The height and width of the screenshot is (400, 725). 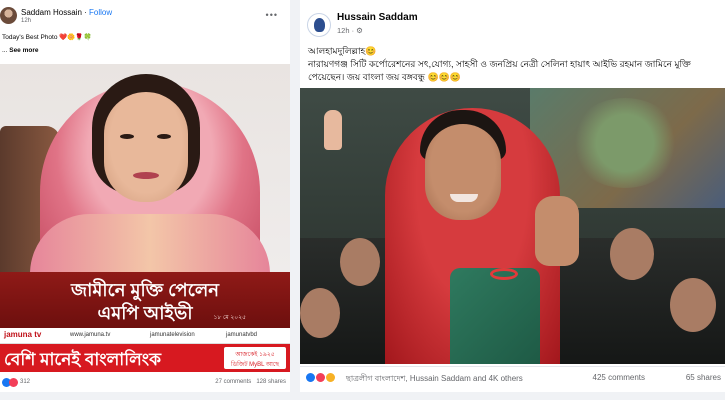 What do you see at coordinates (703, 377) in the screenshot?
I see `shares-count: 65 shares` at bounding box center [703, 377].